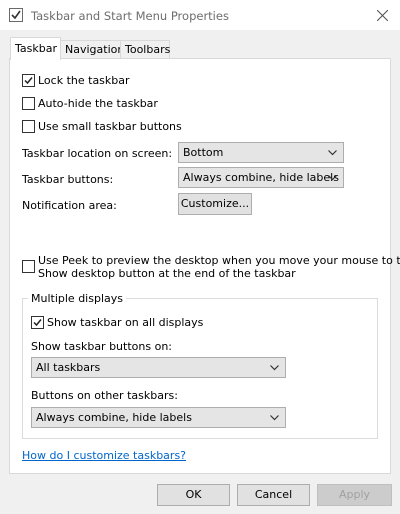  What do you see at coordinates (16, 15) in the screenshot?
I see `app-window-check-icon` at bounding box center [16, 15].